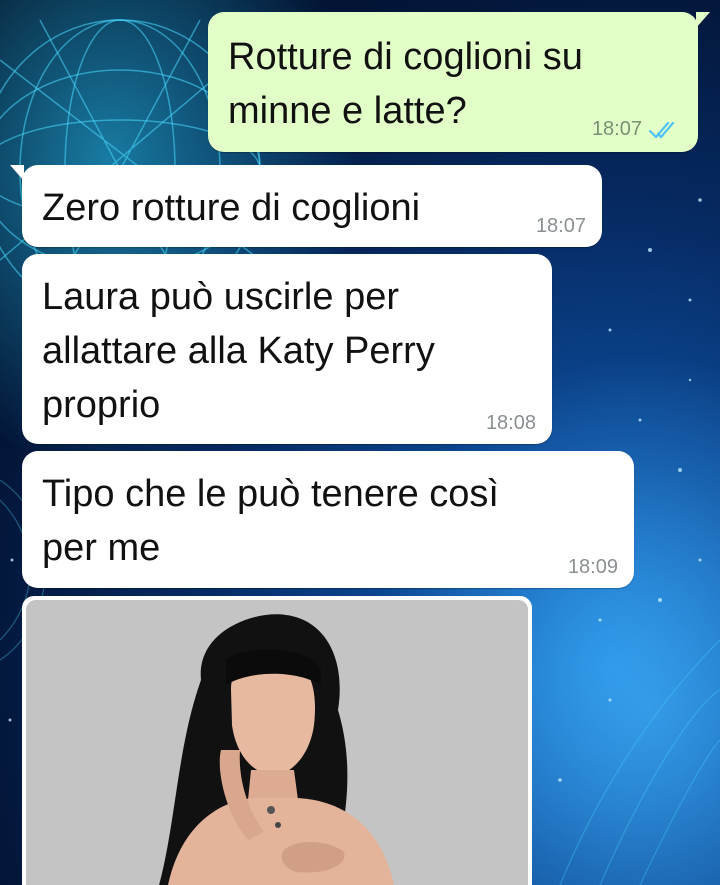  I want to click on message-text: Zero rotture di coglioni, so click(231, 208).